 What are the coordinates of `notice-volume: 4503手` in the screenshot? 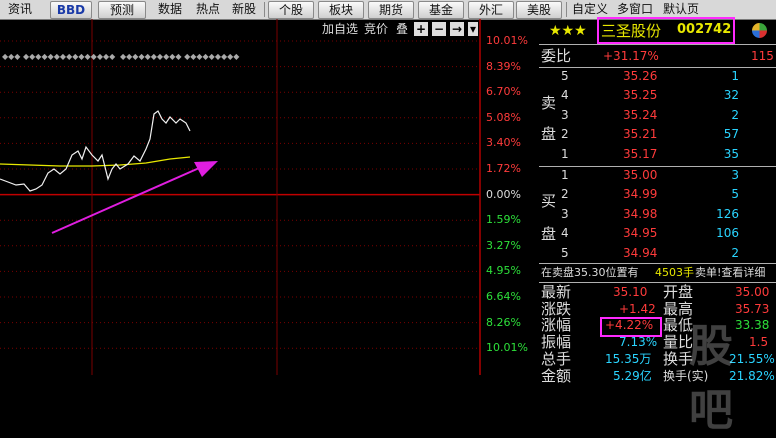 It's located at (674, 272).